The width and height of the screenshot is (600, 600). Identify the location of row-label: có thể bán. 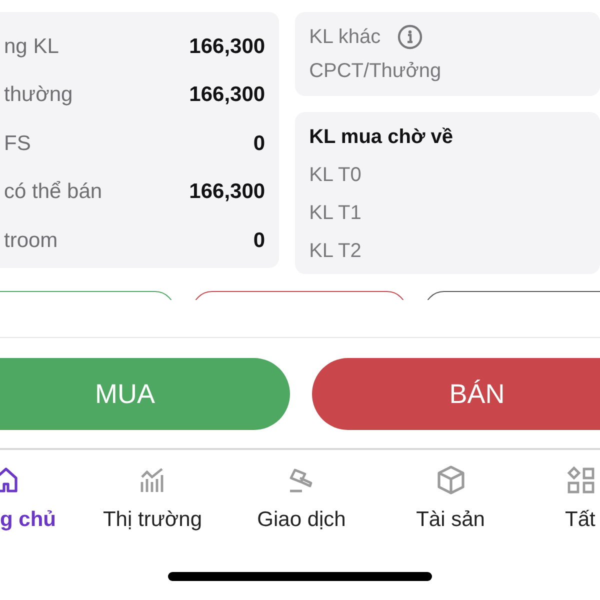
(53, 192).